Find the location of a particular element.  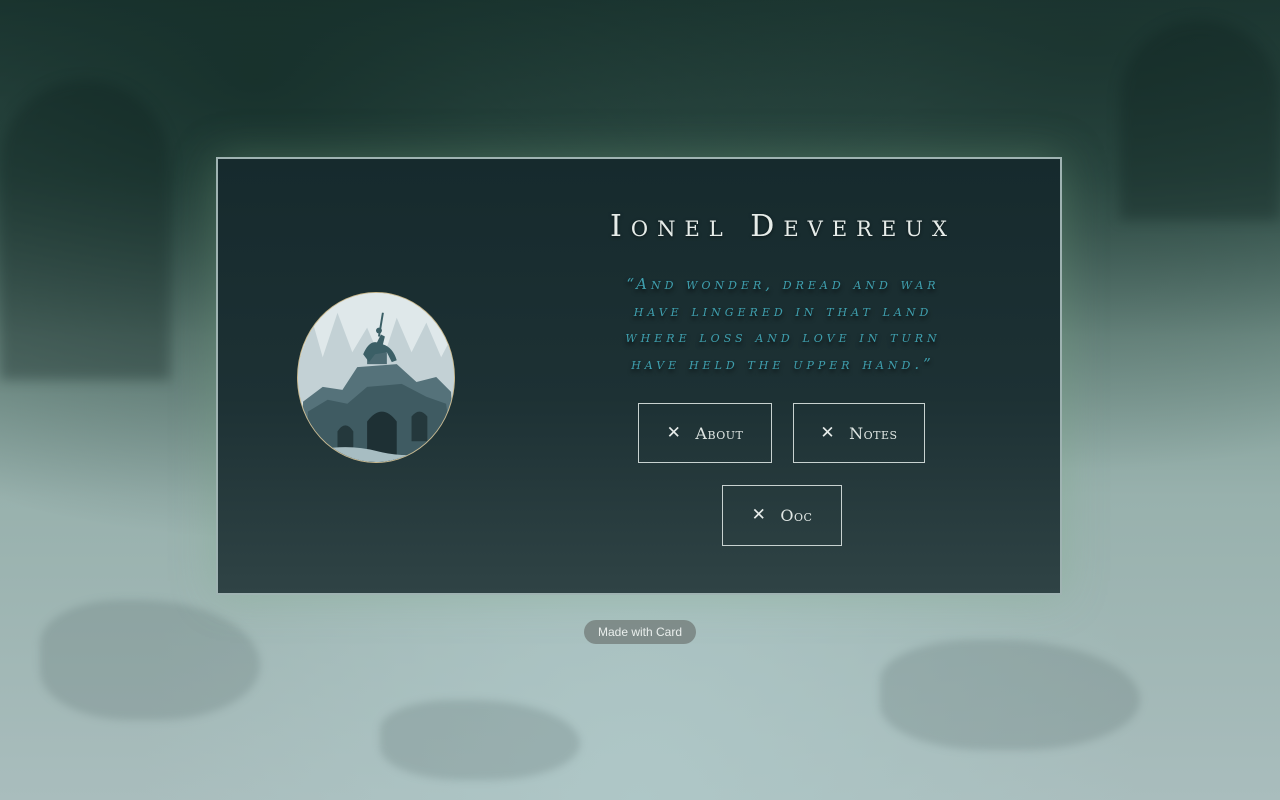

notes-button: ✕ Notes is located at coordinates (859, 433).